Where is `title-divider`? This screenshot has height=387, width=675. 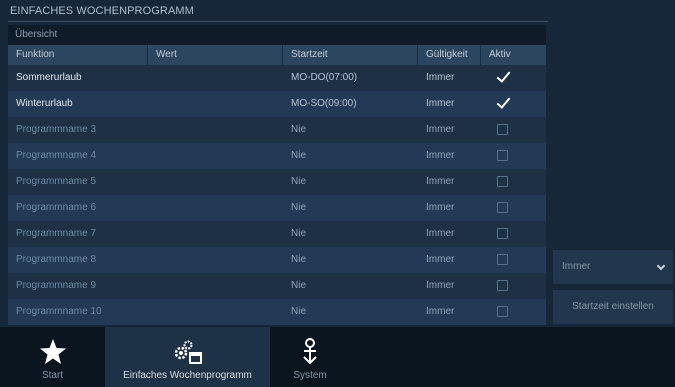 title-divider is located at coordinates (278, 21).